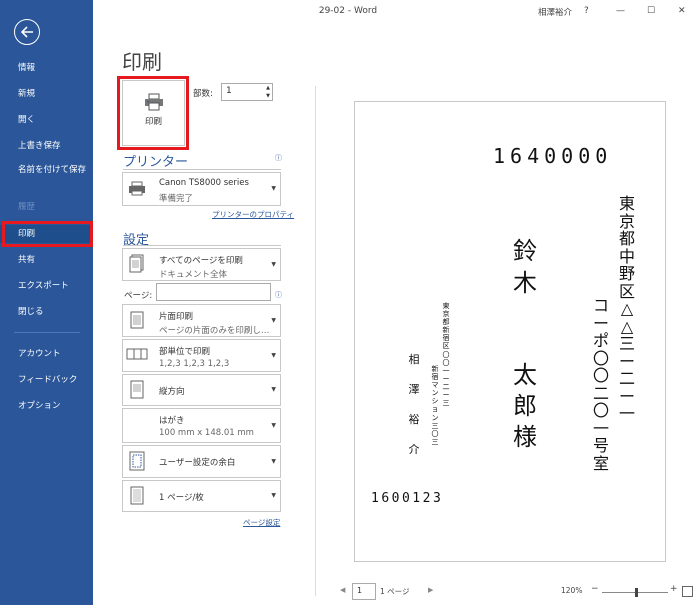 The height and width of the screenshot is (605, 700). Describe the element at coordinates (213, 292) in the screenshot. I see `pages-input` at that location.